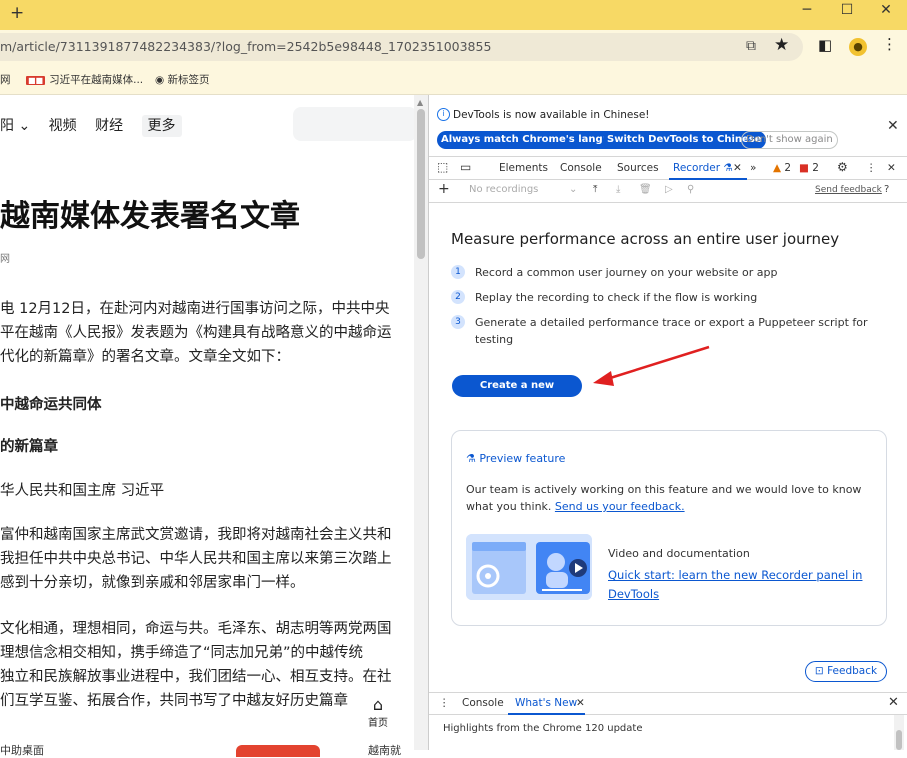 The width and height of the screenshot is (907, 758). I want to click on article-source: 网, so click(5, 259).